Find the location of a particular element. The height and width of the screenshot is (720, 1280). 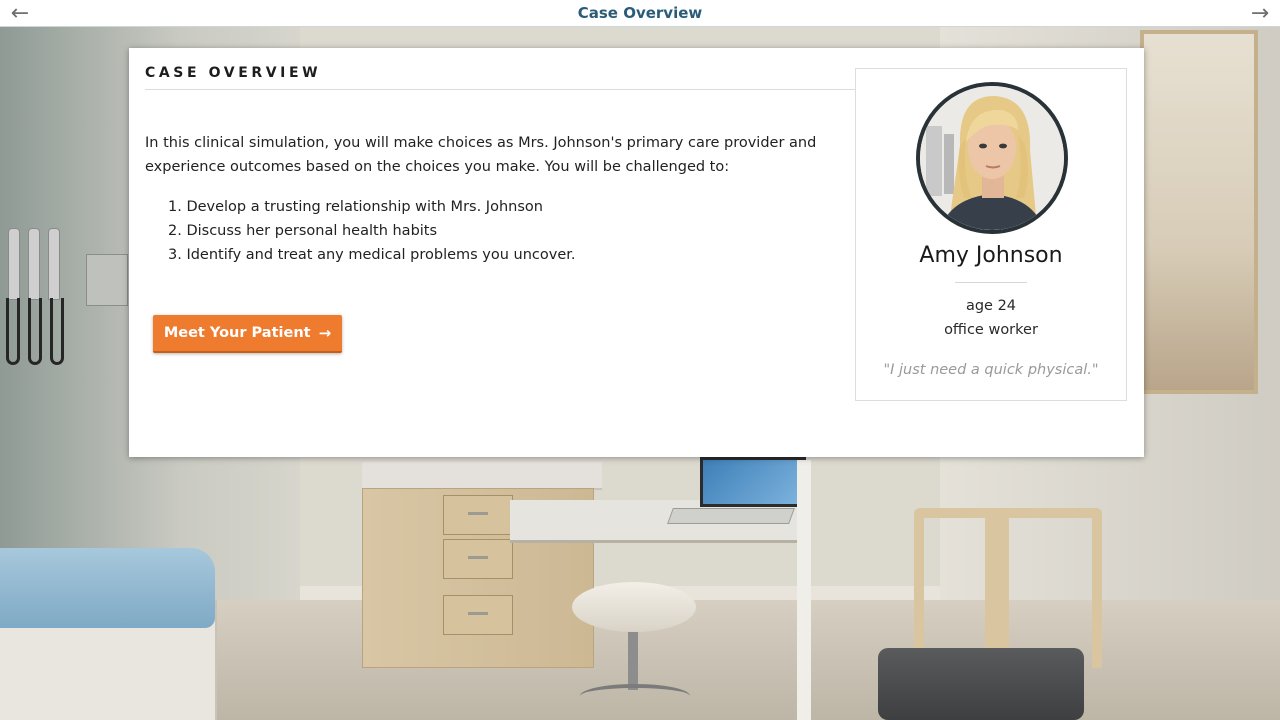

wall-otoscopes is located at coordinates (37, 298).